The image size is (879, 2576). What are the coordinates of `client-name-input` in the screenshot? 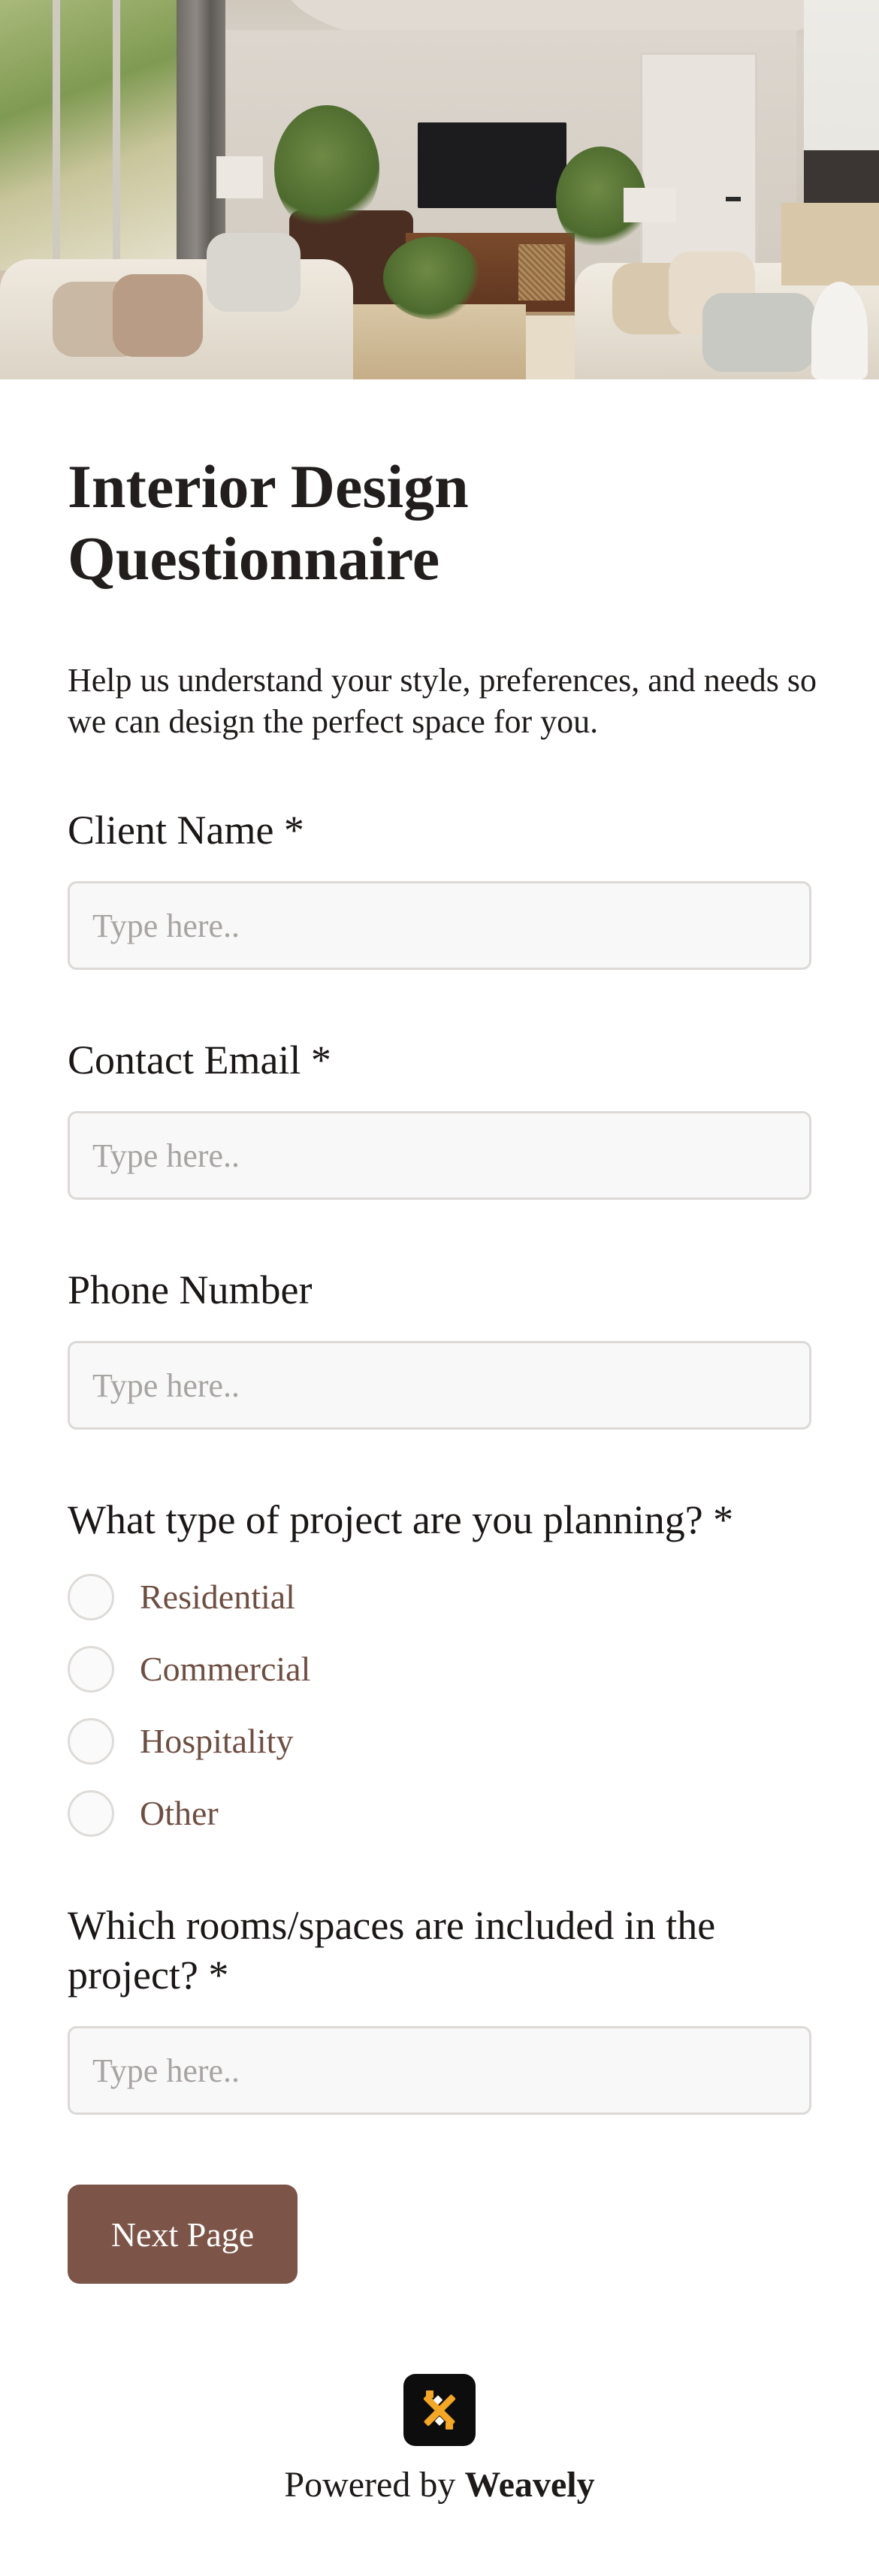 It's located at (439, 925).